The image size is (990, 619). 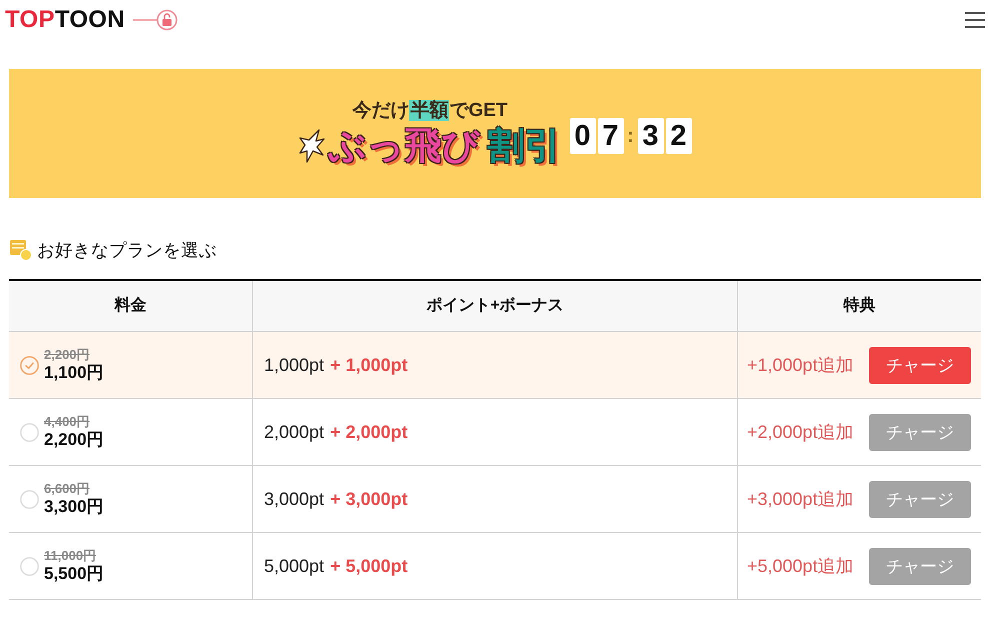 I want to click on timer-digit: 3, so click(x=651, y=136).